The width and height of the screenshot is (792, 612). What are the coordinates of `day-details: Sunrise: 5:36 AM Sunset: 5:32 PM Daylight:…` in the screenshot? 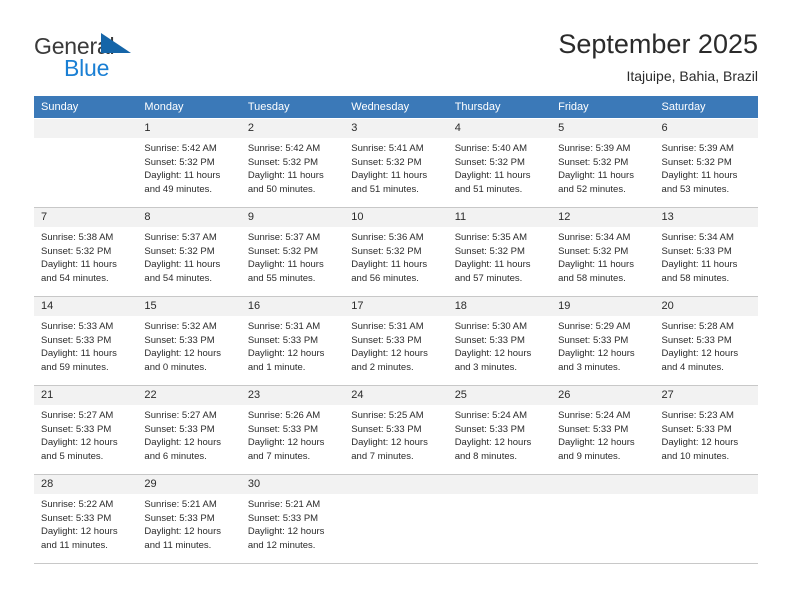 It's located at (395, 256).